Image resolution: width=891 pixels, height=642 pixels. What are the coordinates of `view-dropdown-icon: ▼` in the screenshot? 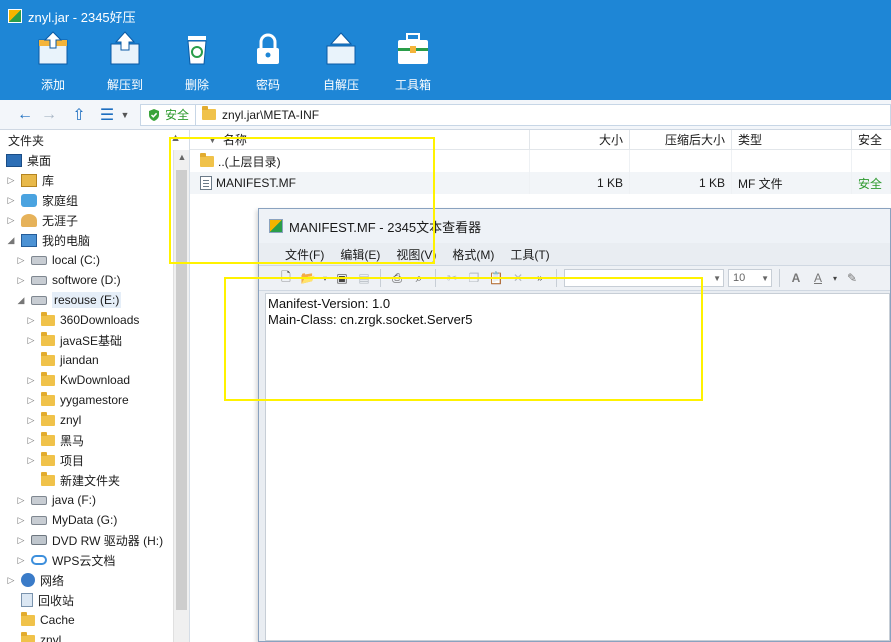 It's located at (125, 115).